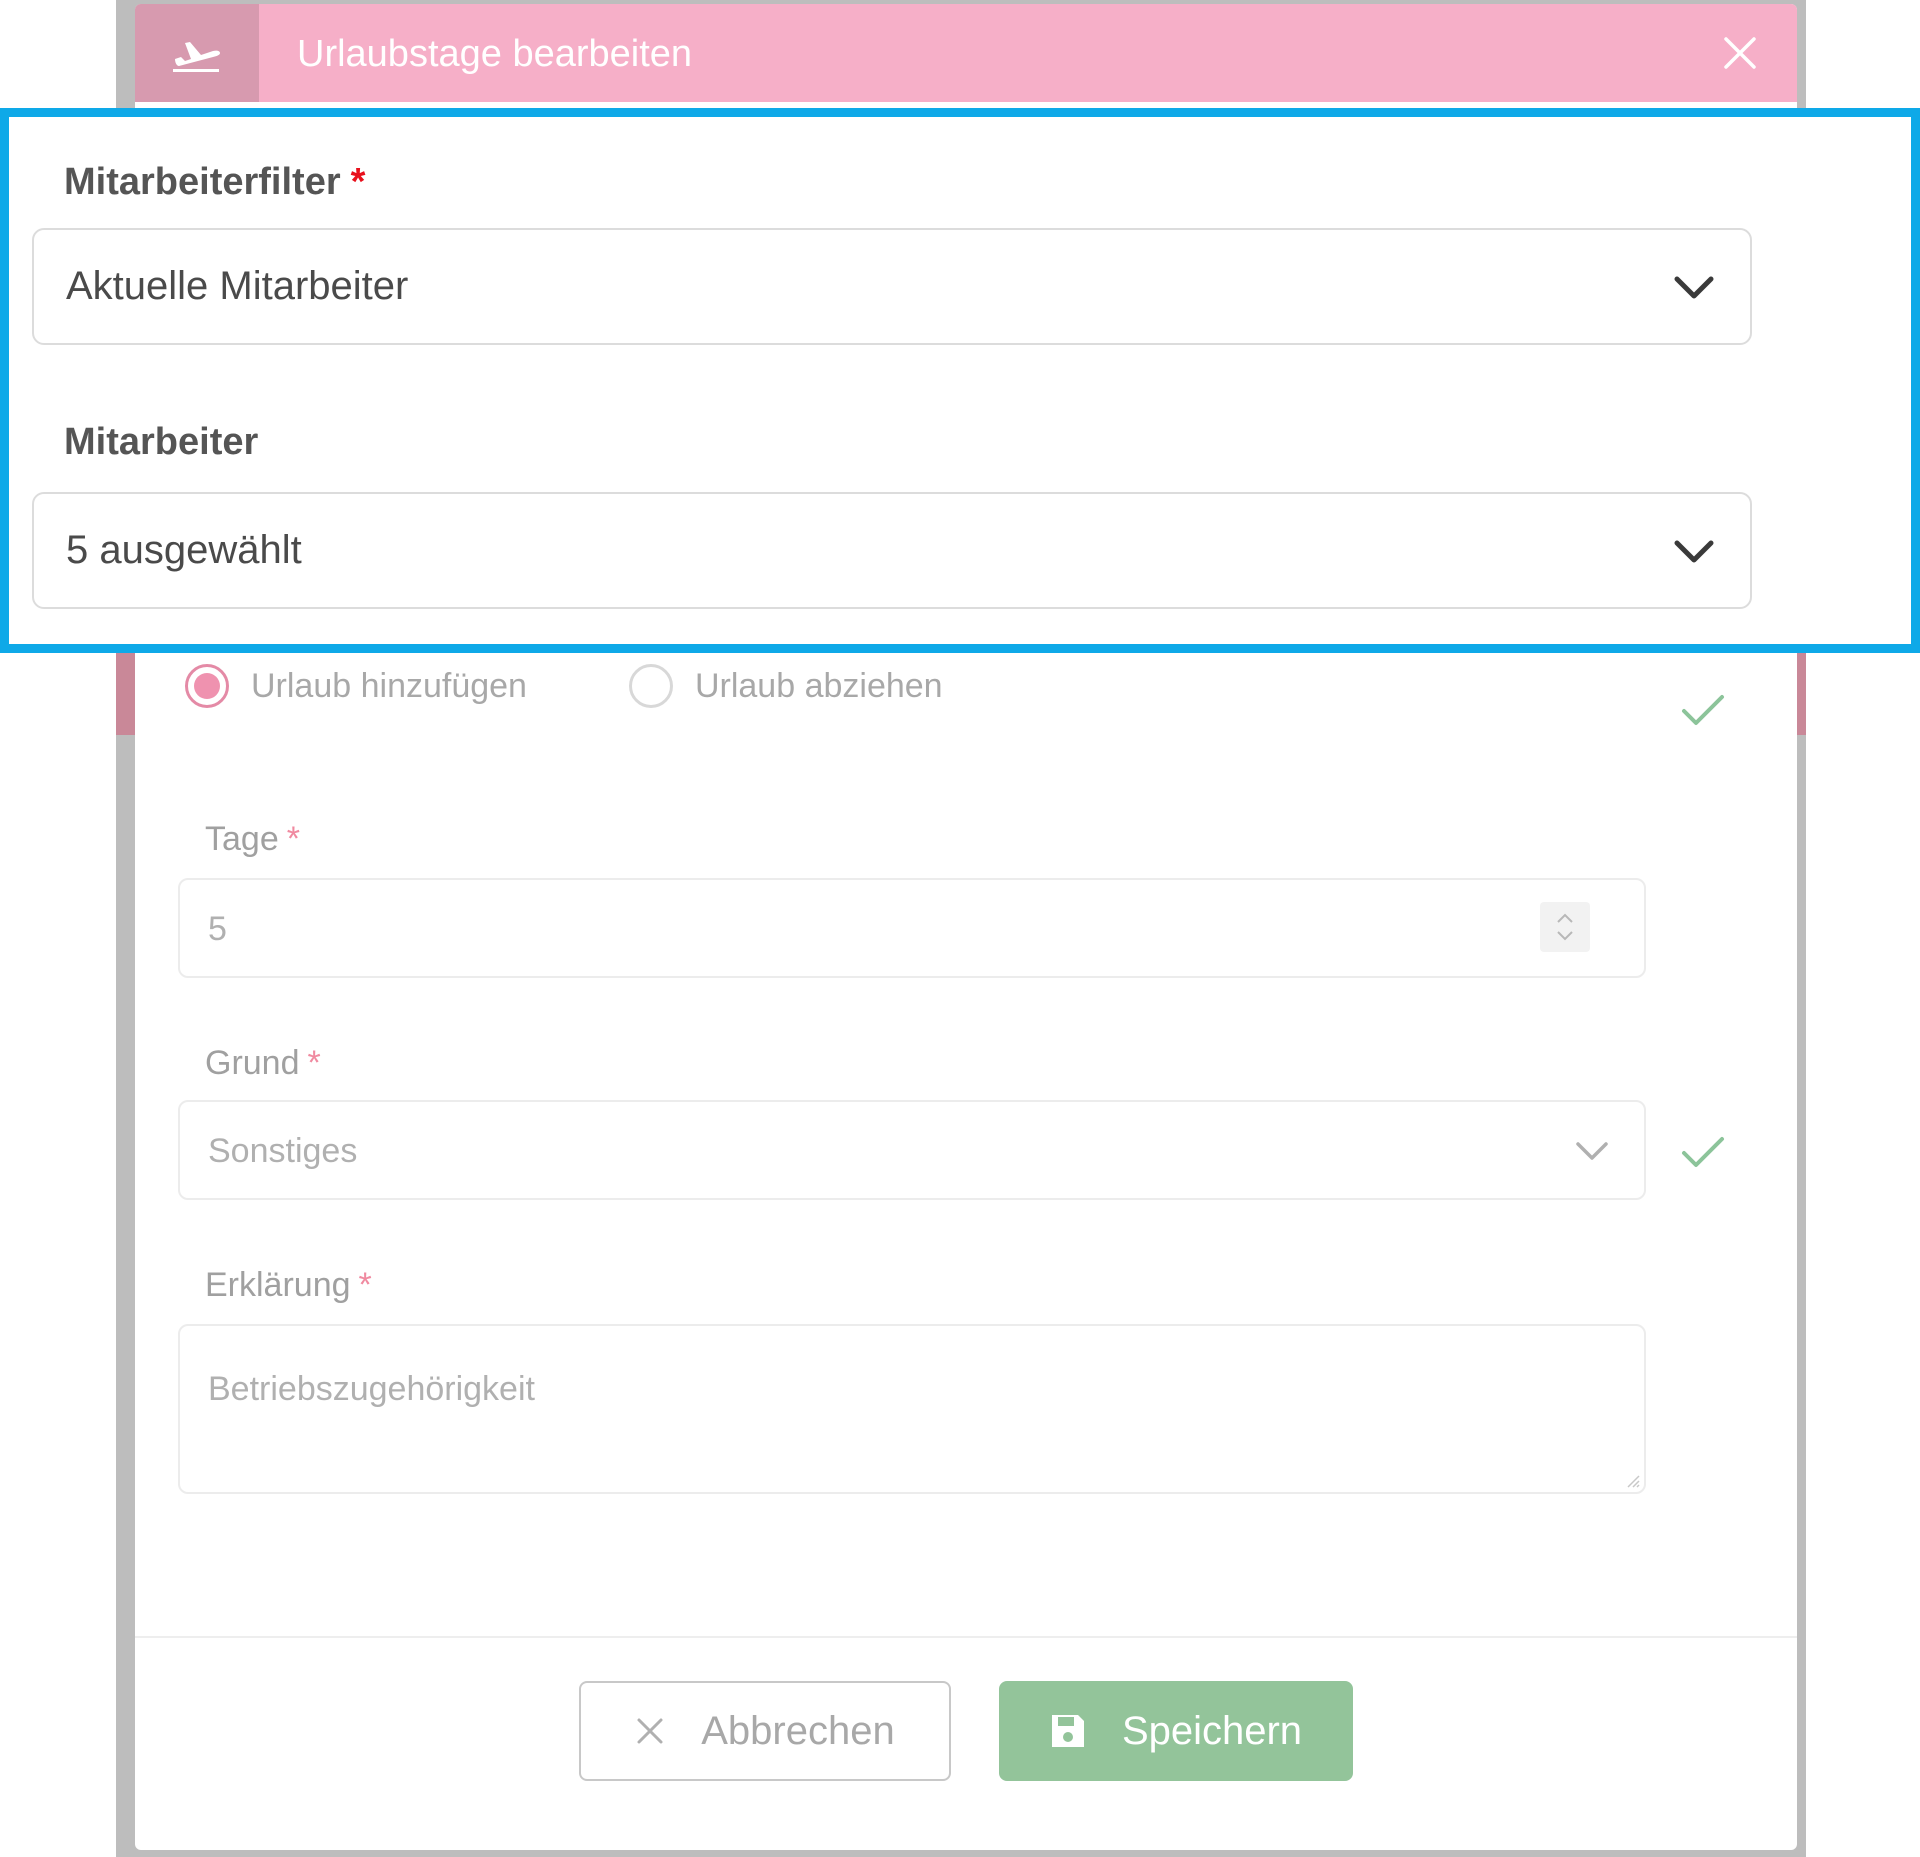  Describe the element at coordinates (283, 1151) in the screenshot. I see `reason-value: Sonstiges` at that location.